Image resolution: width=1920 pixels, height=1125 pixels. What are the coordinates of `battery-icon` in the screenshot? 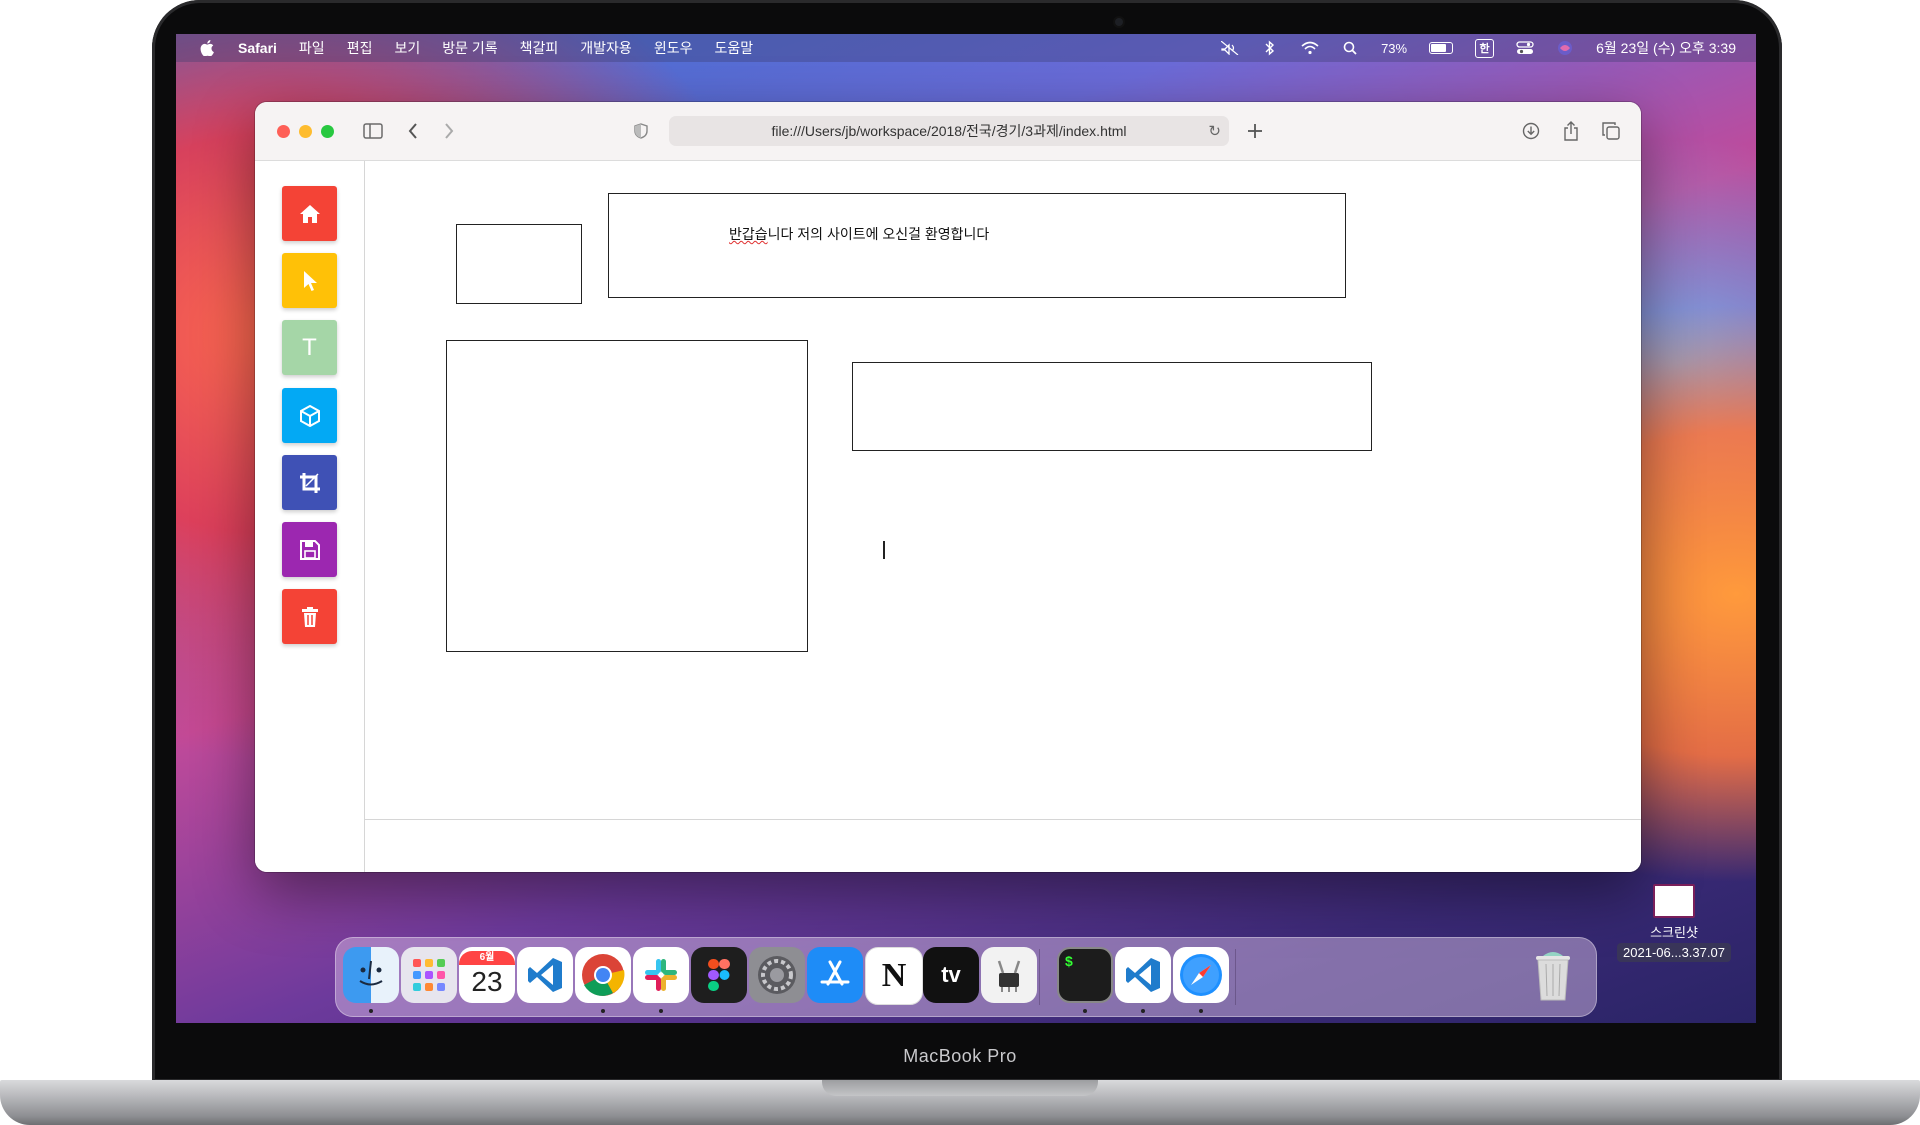 It's located at (1441, 48).